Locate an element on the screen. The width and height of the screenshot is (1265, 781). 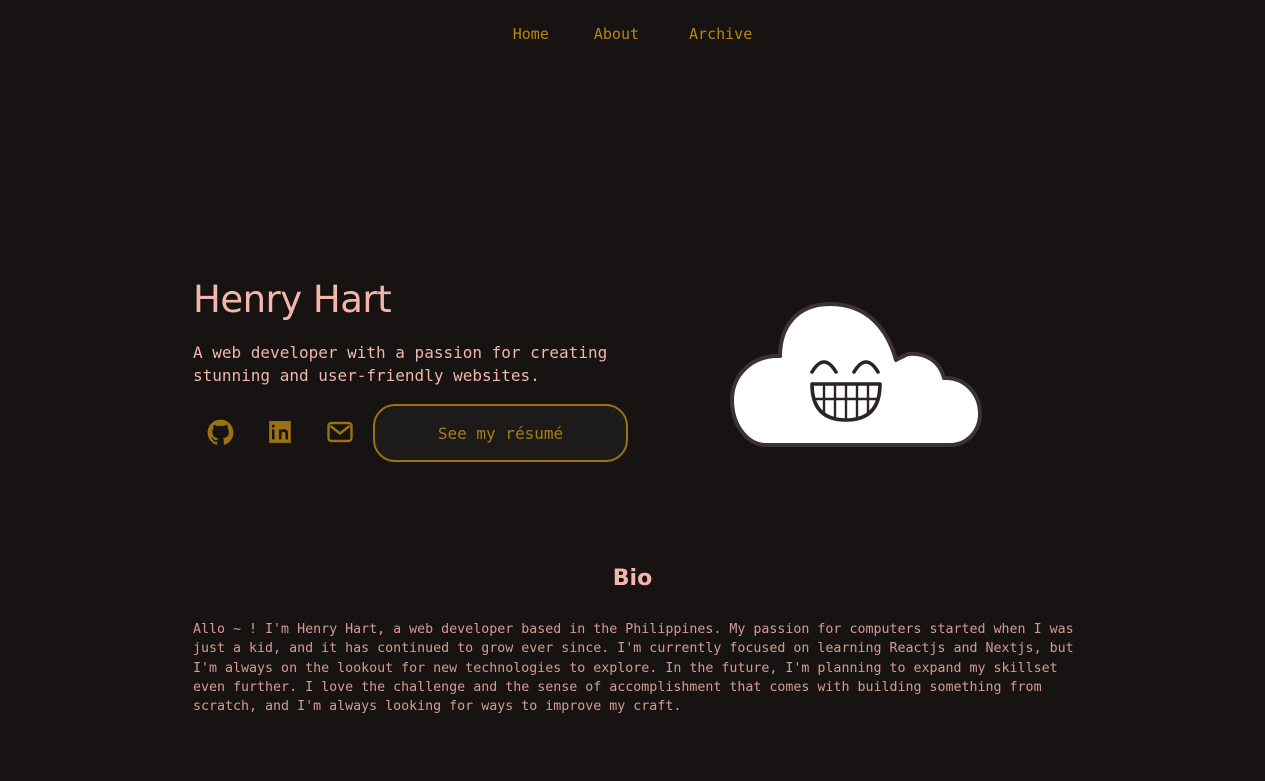
bio-heading: Bio is located at coordinates (632, 578).